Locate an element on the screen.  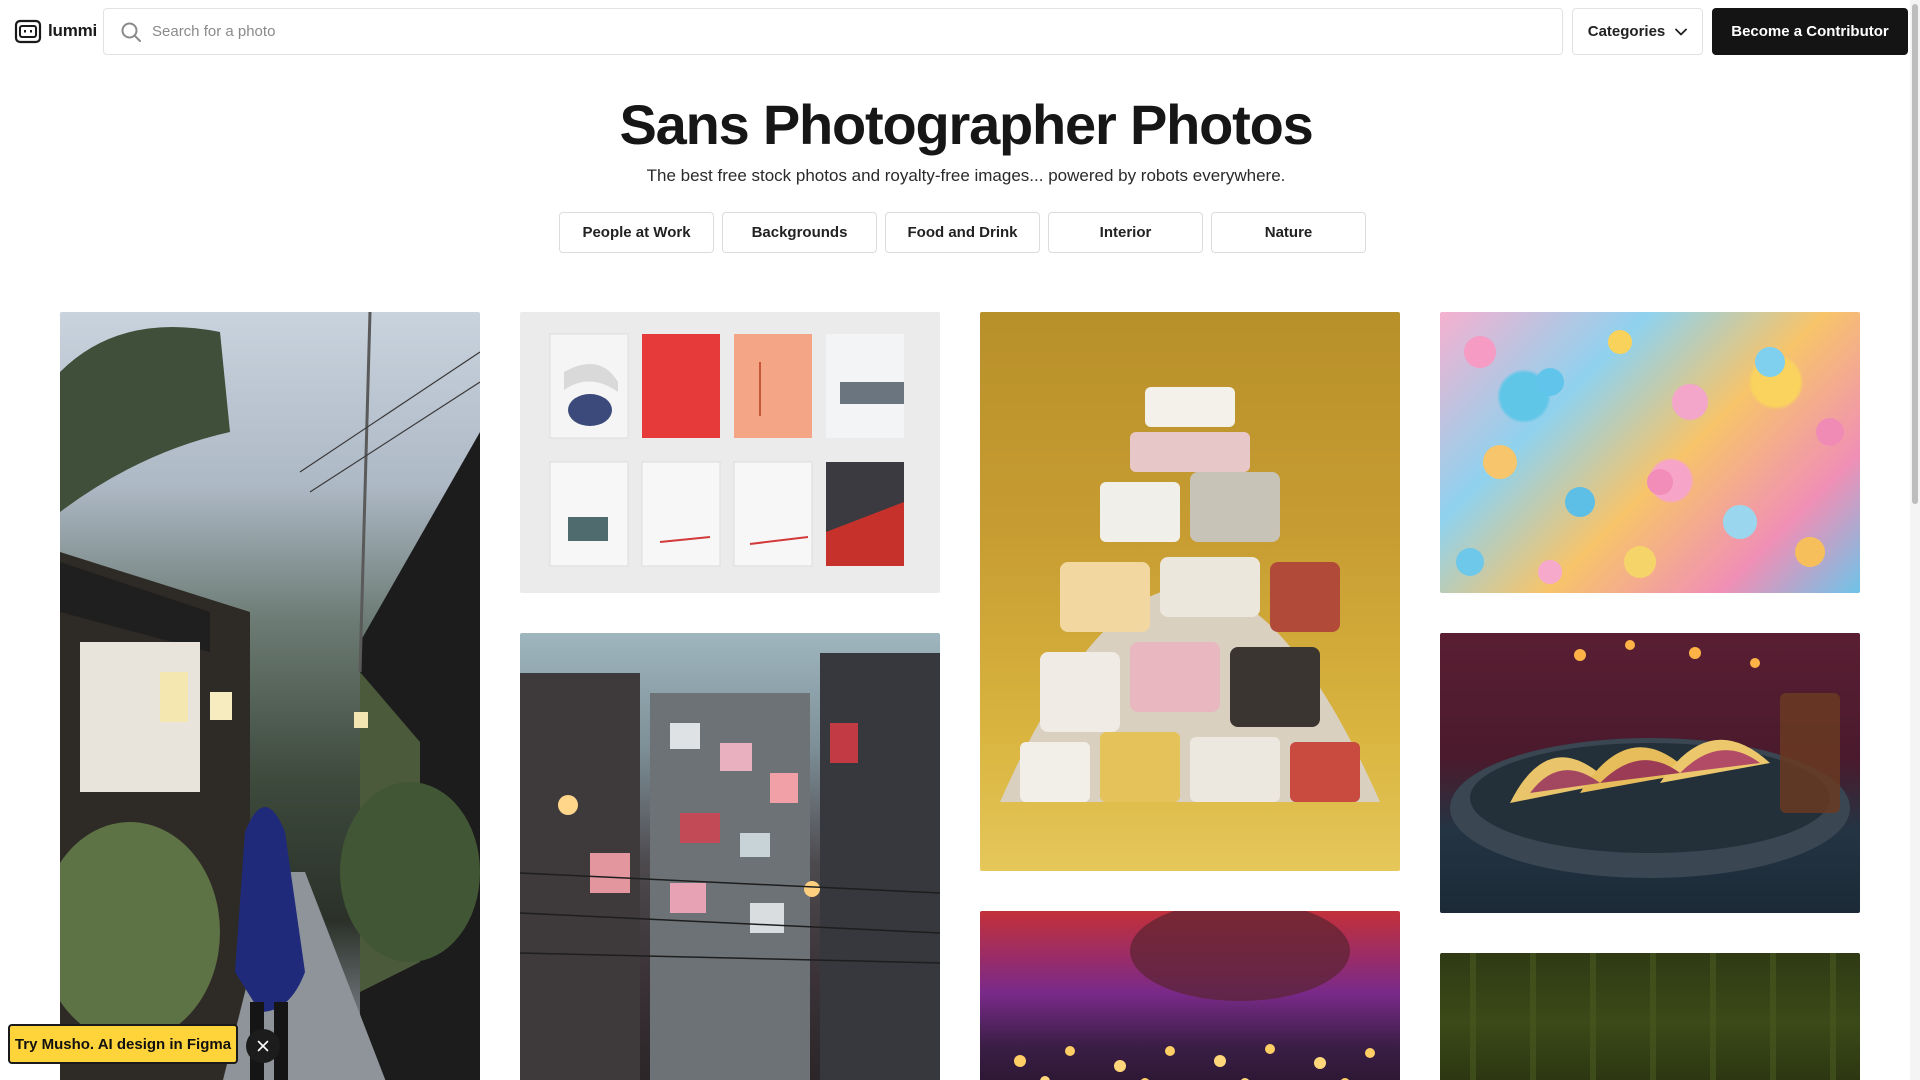
page-title: Sans Photographer Photos is located at coordinates (966, 124).